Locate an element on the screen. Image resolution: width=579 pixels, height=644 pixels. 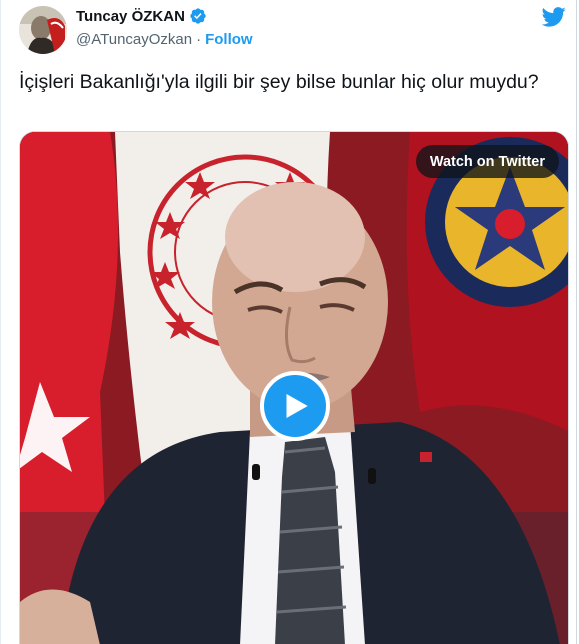
avatar is located at coordinates (43, 30).